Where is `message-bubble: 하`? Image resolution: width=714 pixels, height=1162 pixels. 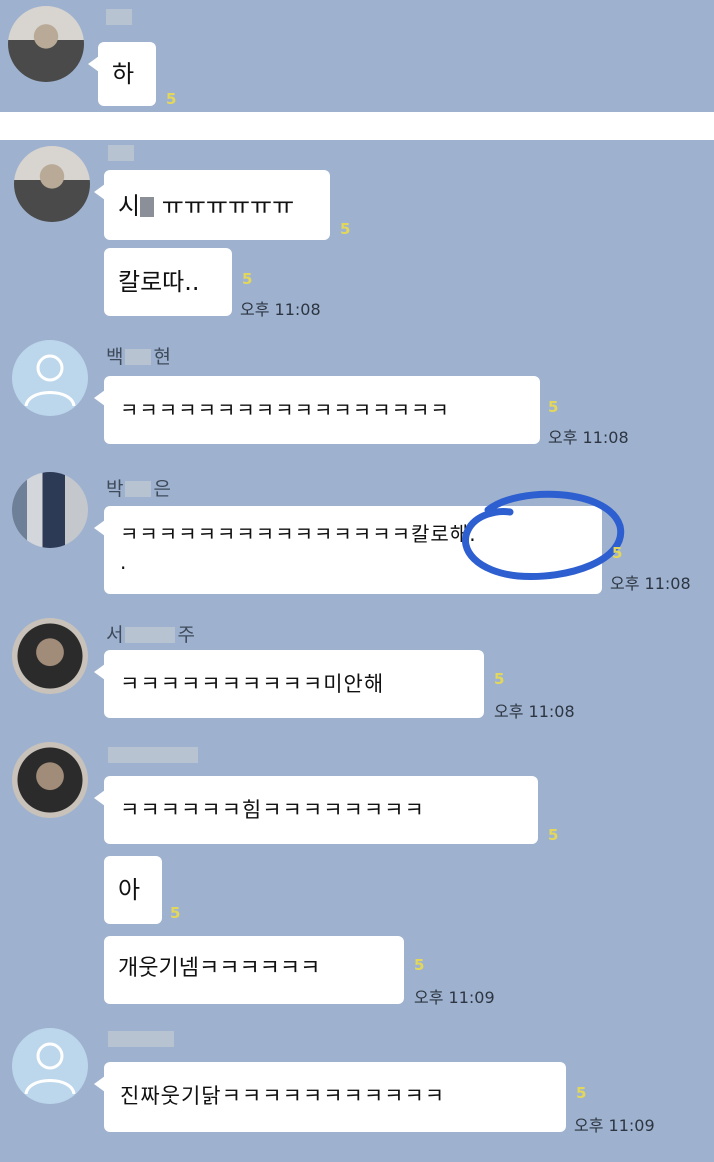
message-bubble: 하 is located at coordinates (122, 74).